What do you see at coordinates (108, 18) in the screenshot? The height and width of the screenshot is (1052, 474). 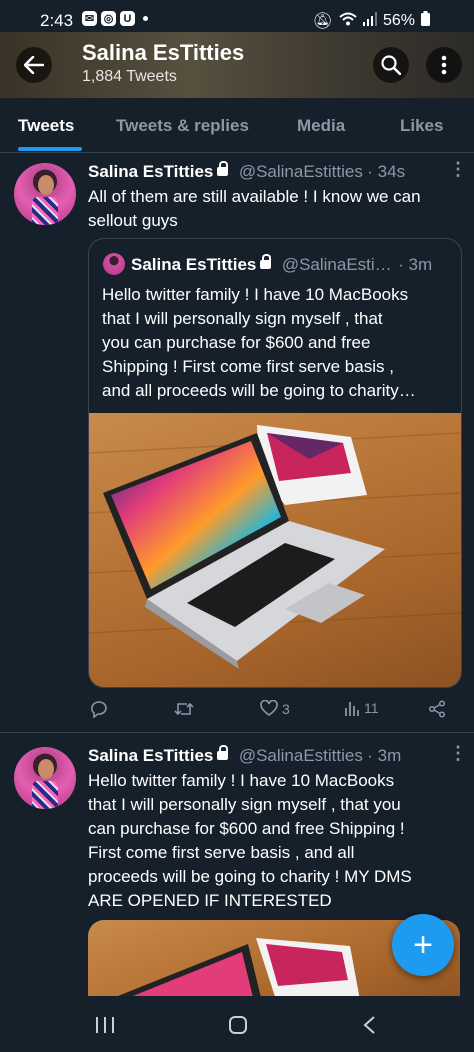 I see `instagram-icon: ◎` at bounding box center [108, 18].